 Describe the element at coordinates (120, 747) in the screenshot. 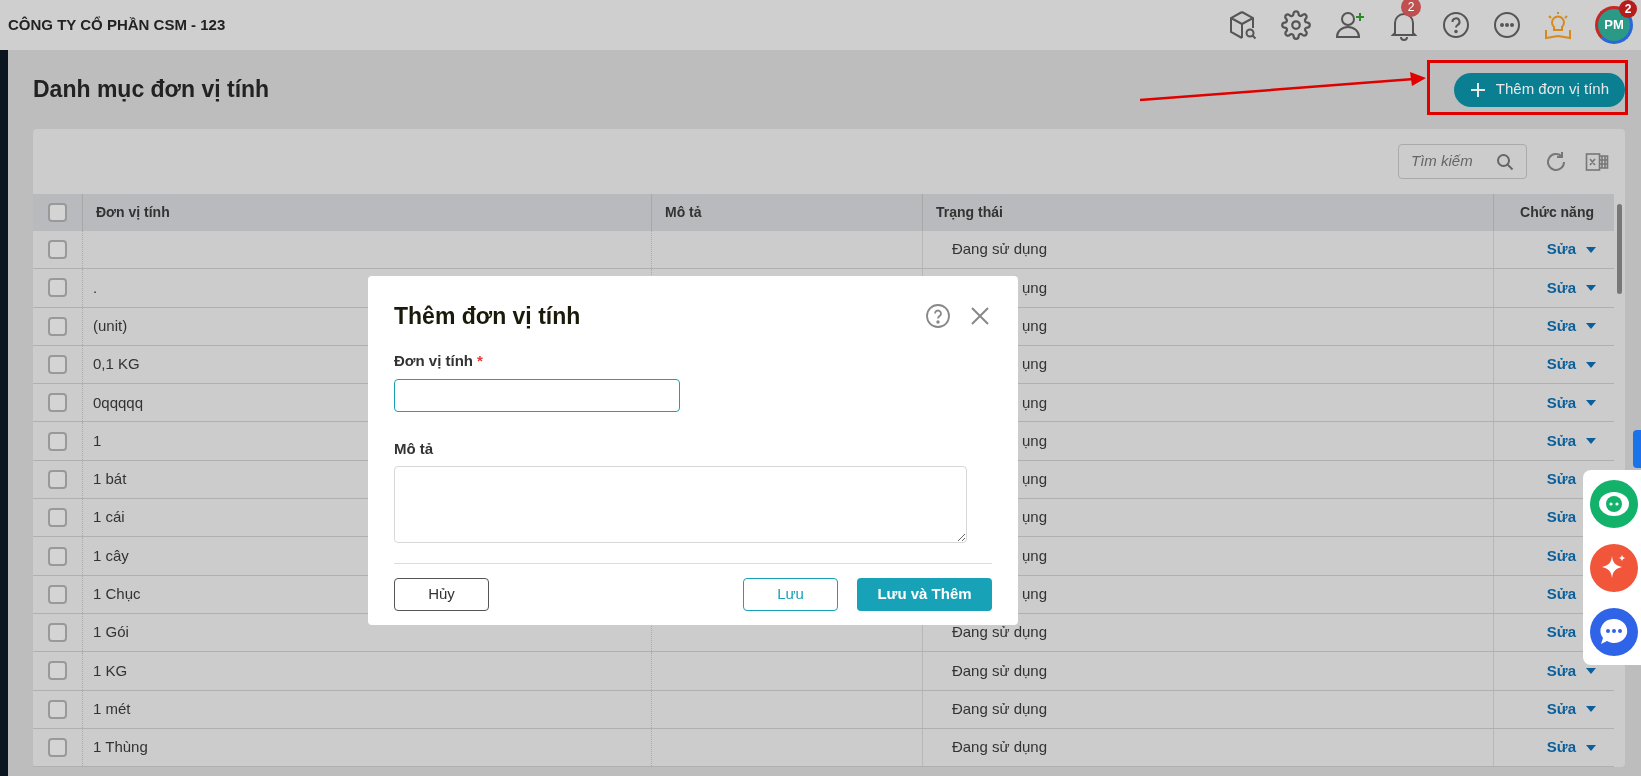

I see `table-cell-text: 1 Thùng` at that location.